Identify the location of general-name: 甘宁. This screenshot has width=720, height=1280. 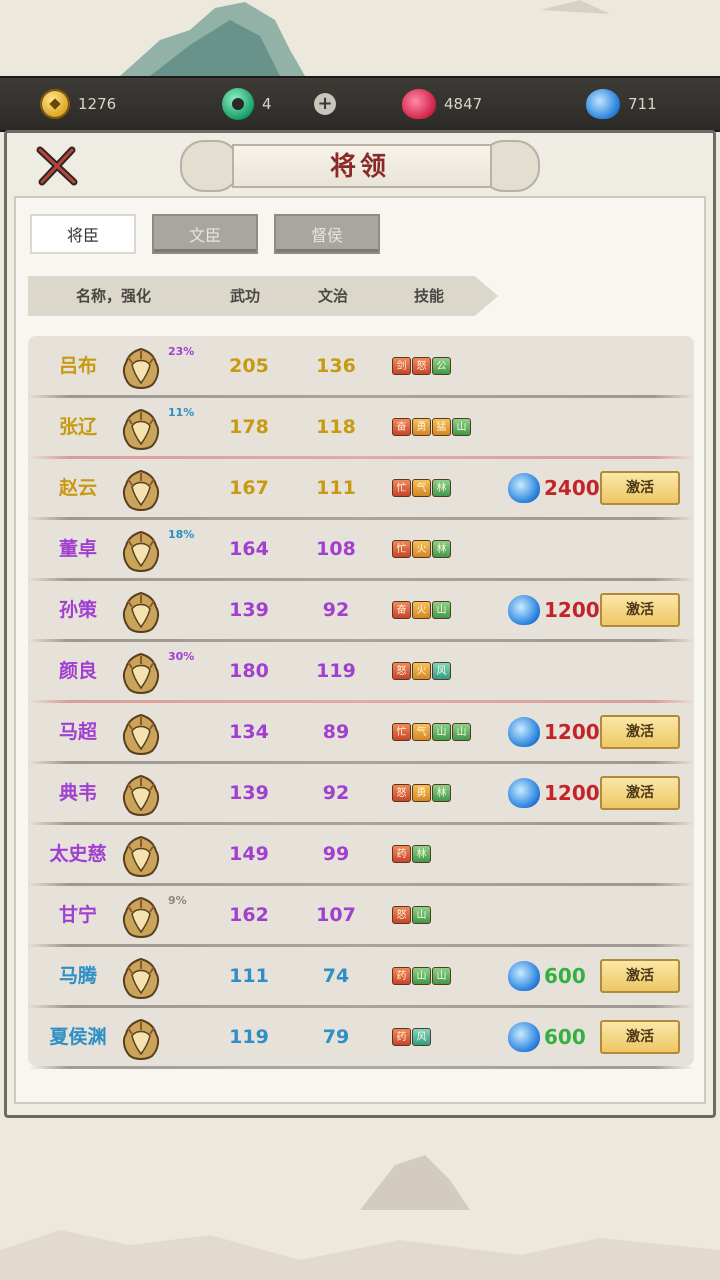
(77, 915).